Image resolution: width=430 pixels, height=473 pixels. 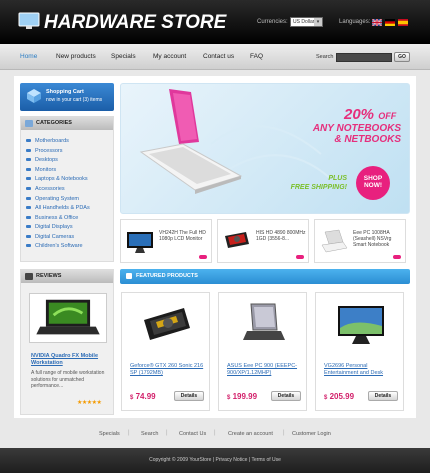 What do you see at coordinates (314, 183) in the screenshot?
I see `banner-free-shipping: PLUS FREE SHIPPING!` at bounding box center [314, 183].